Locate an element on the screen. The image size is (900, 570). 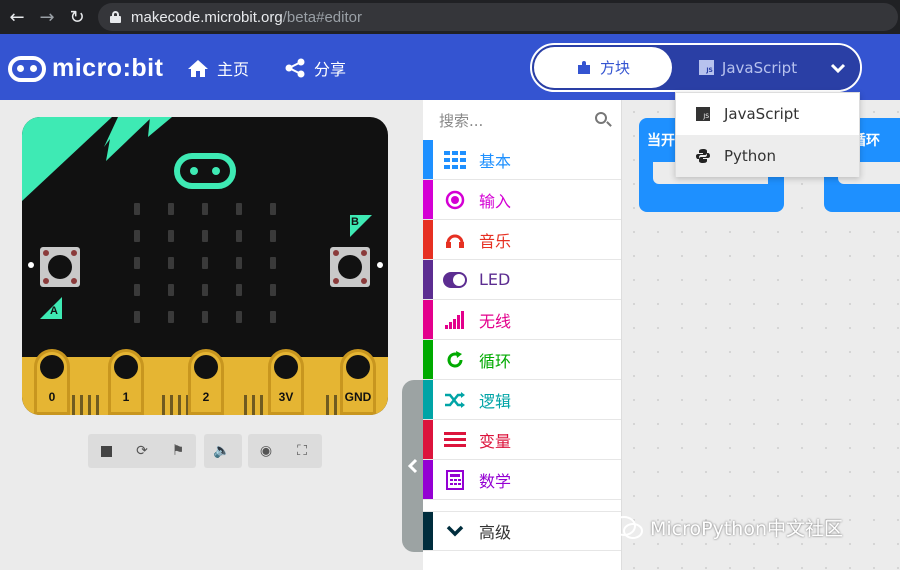
blocks-tab: 方块 is located at coordinates (603, 67).